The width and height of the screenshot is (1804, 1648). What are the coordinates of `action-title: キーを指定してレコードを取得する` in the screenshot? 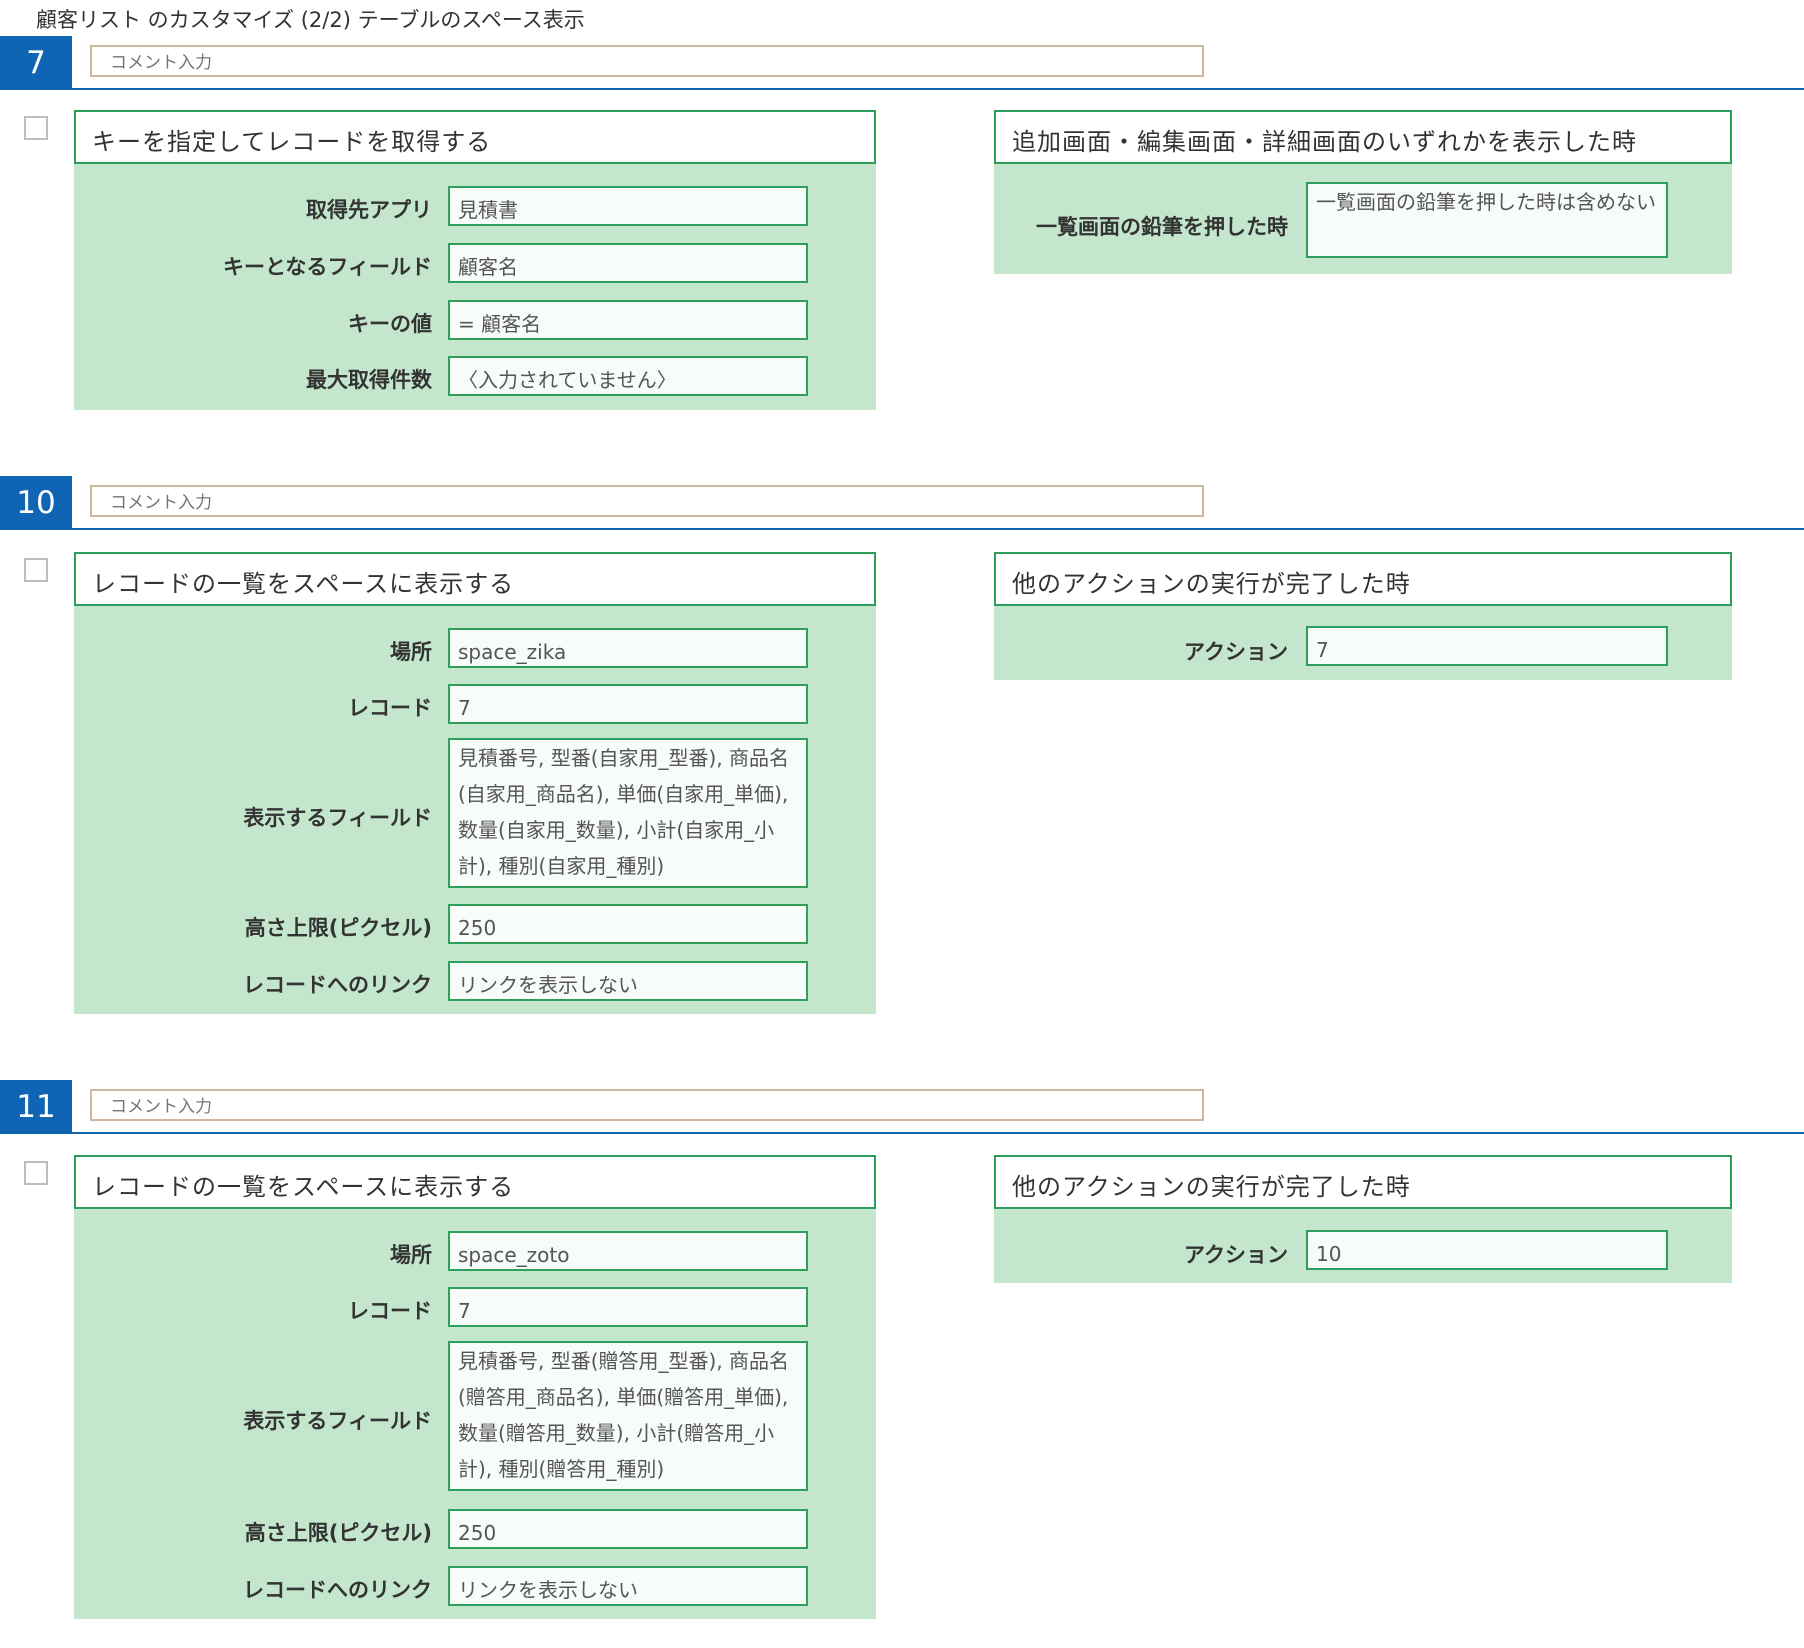 It's located at (475, 137).